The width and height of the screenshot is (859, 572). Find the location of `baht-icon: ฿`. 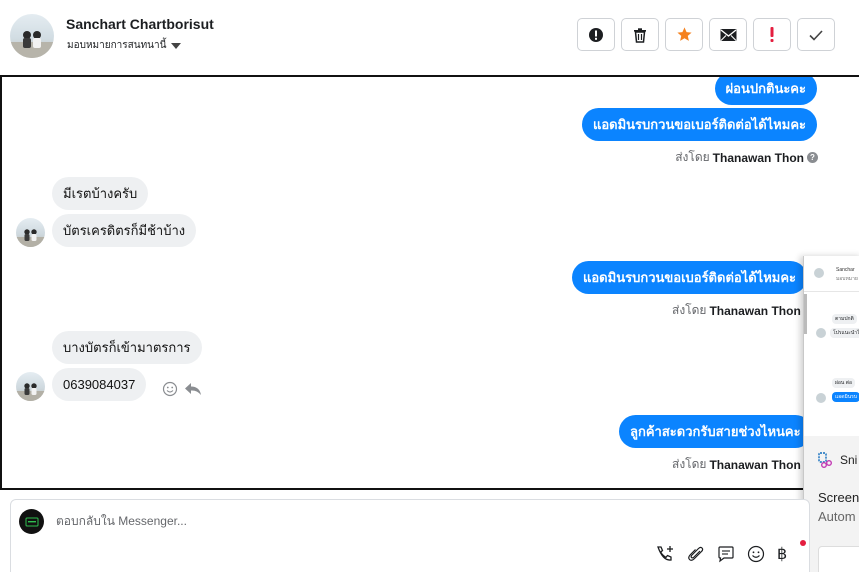

baht-icon: ฿ is located at coordinates (782, 554).